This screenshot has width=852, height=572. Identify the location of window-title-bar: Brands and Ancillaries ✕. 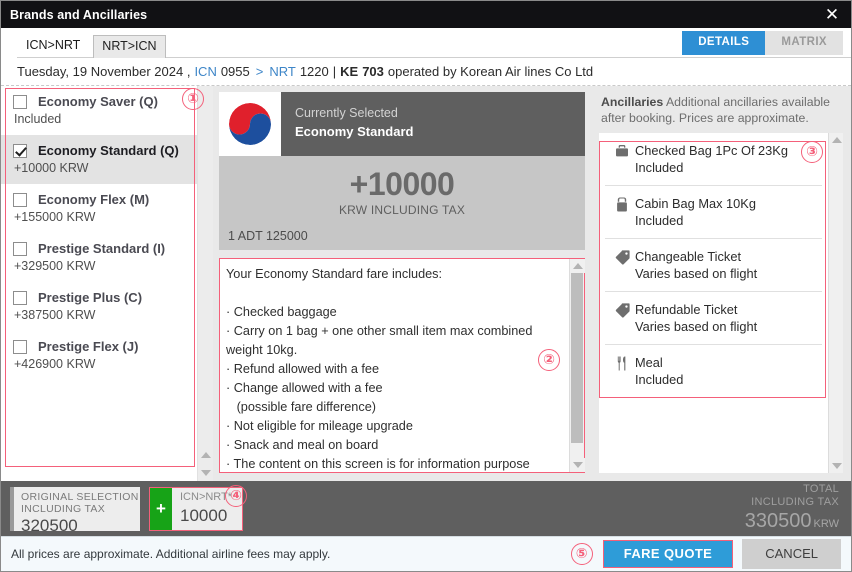
(426, 14).